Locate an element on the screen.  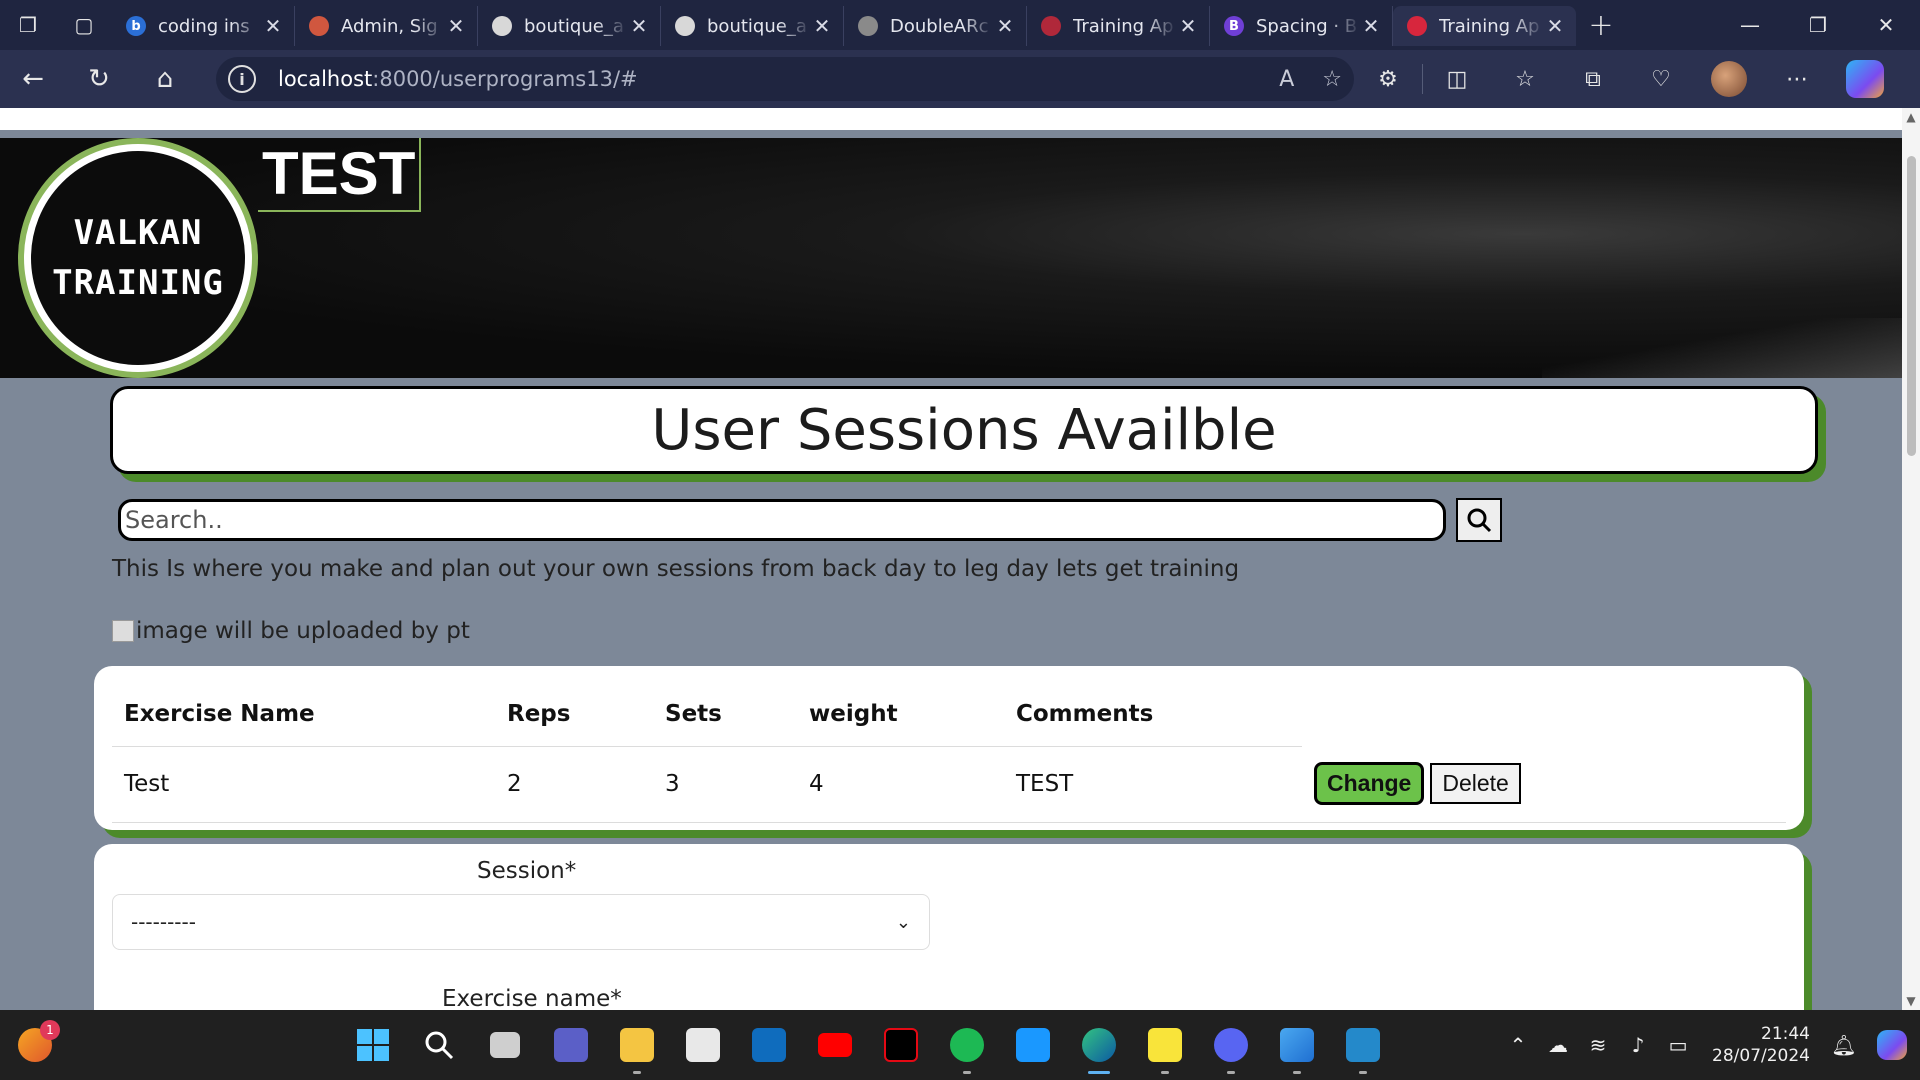
youtube-app is located at coordinates (835, 1045).